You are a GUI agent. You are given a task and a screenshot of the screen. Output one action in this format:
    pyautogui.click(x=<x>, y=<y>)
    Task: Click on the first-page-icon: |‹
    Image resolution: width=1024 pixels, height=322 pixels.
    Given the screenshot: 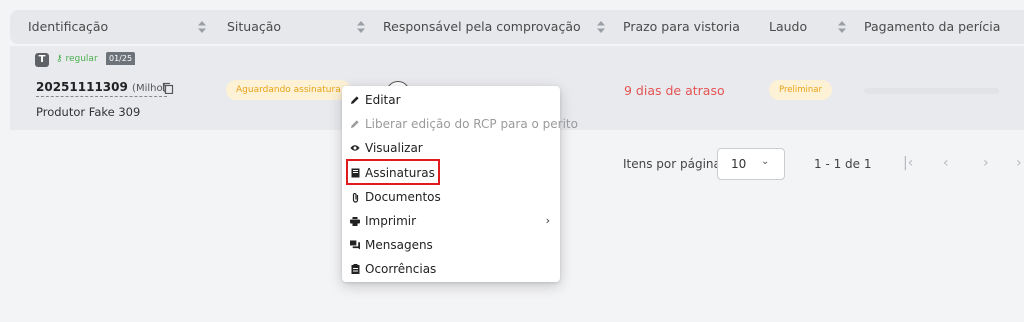 What is the action you would take?
    pyautogui.click(x=908, y=163)
    